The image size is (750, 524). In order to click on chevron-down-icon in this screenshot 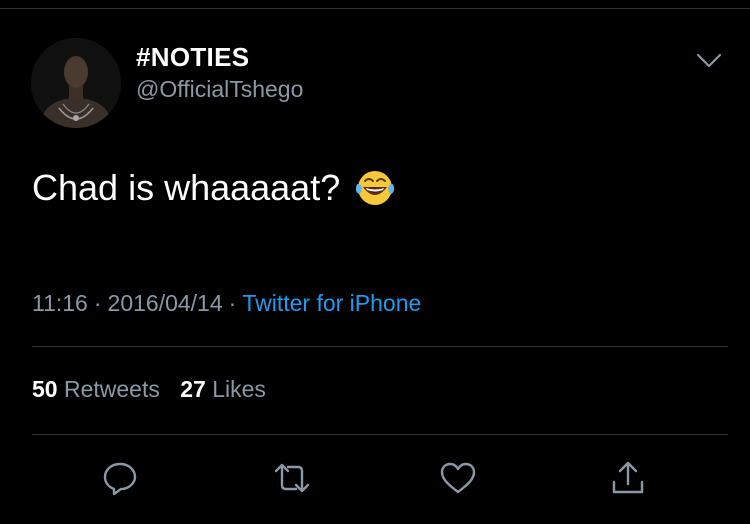, I will do `click(709, 60)`.